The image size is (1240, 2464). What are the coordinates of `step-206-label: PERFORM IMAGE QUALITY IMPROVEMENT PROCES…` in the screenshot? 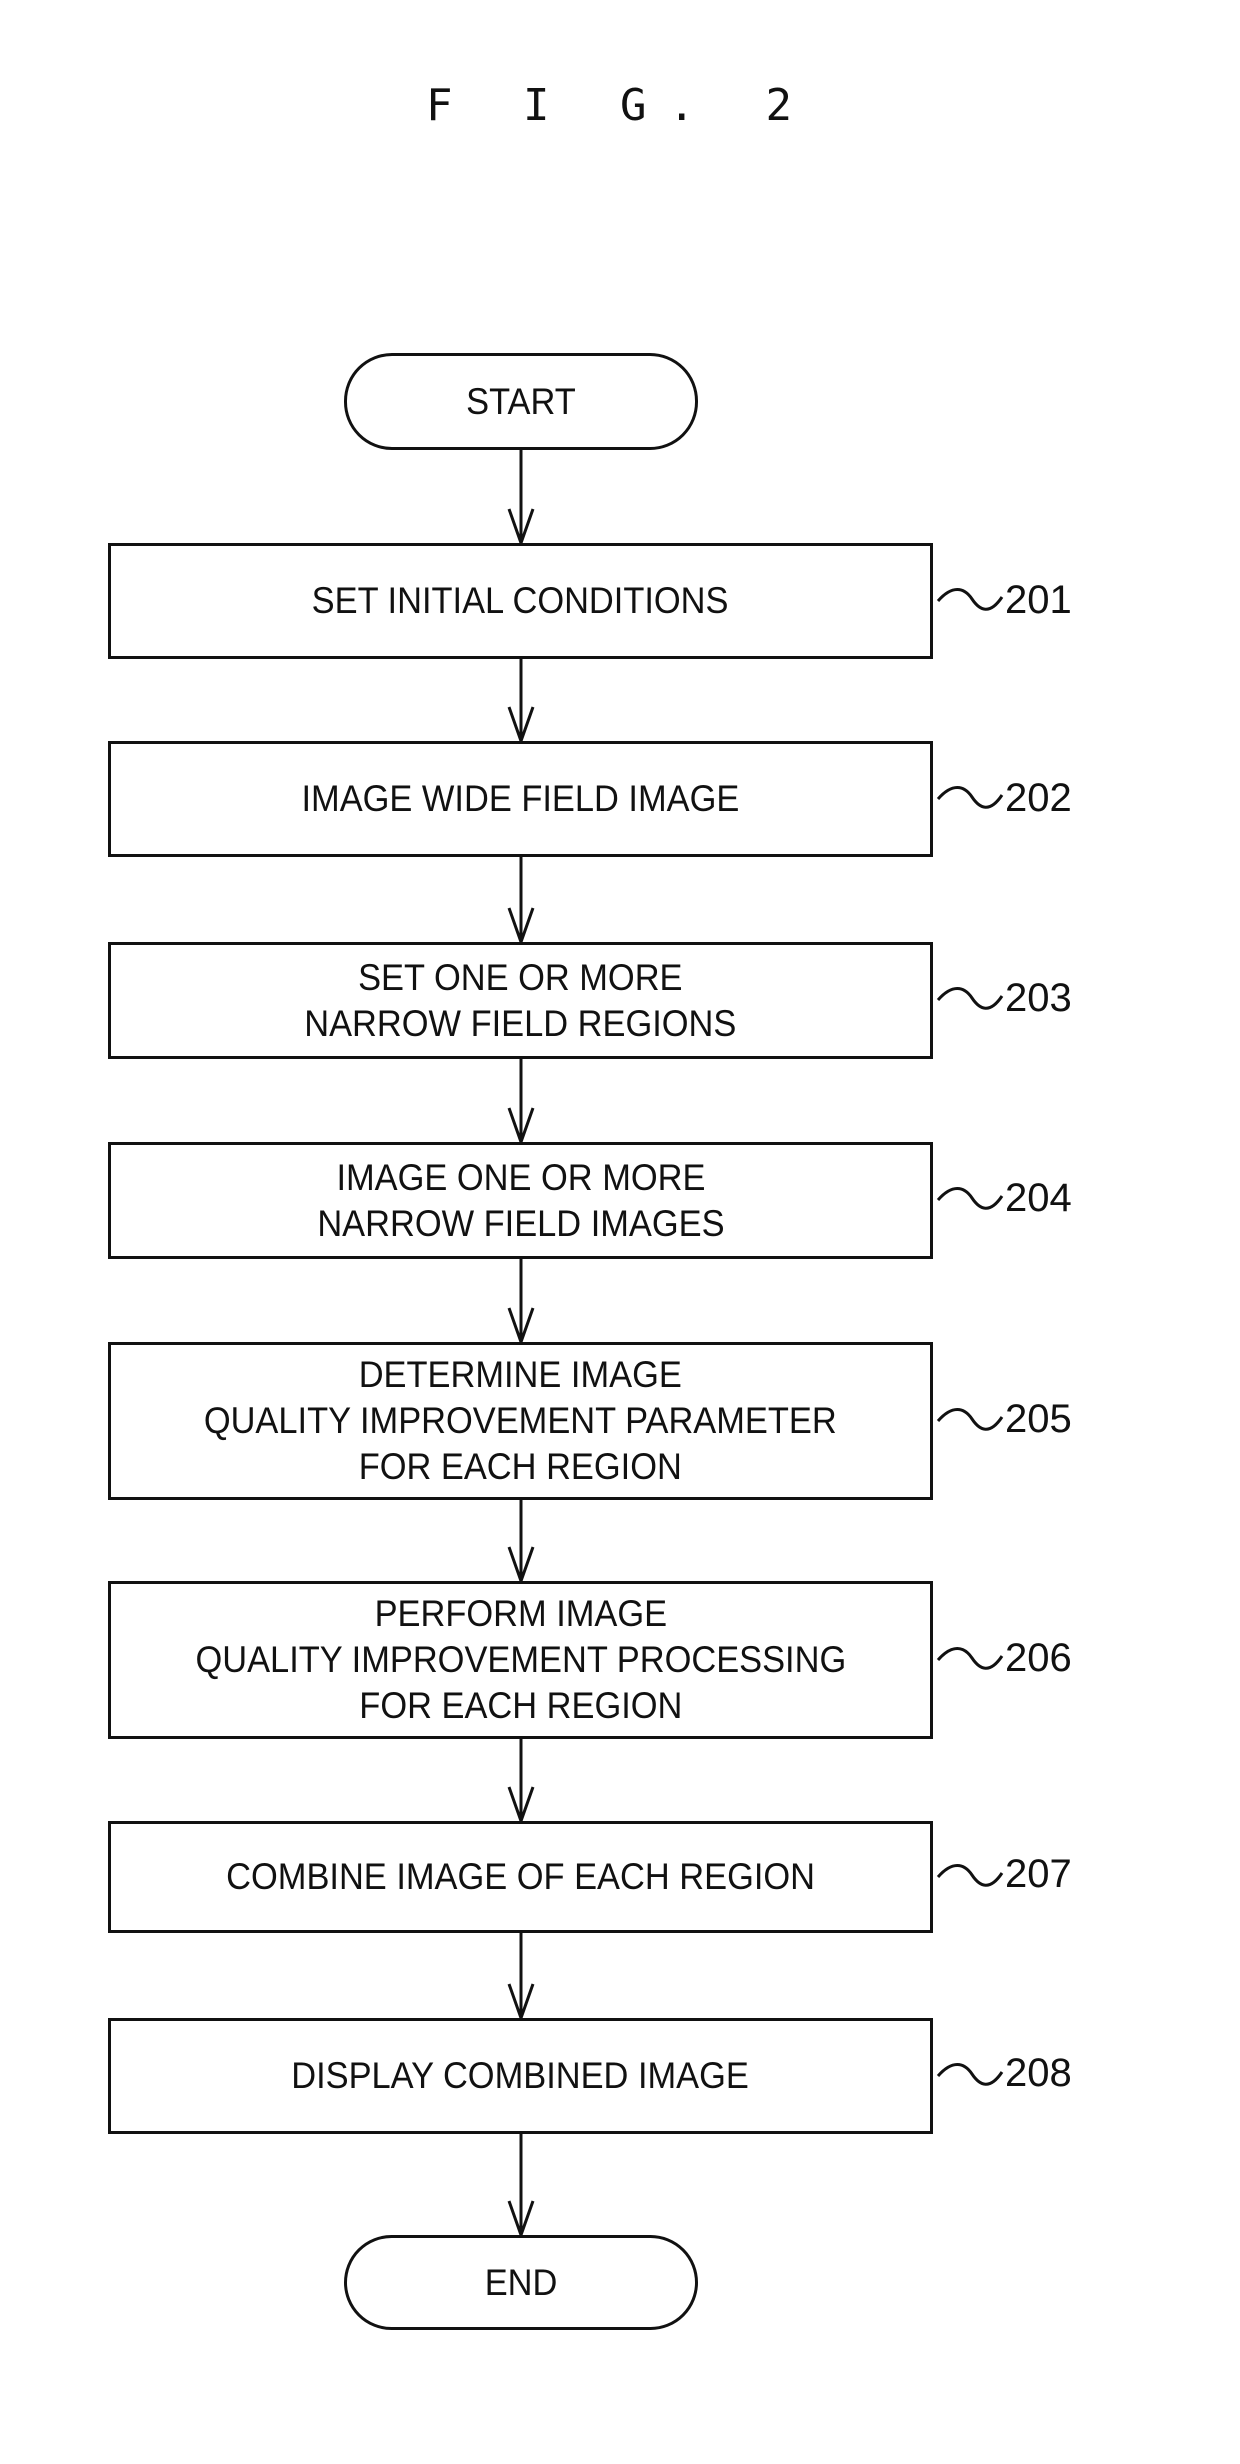 It's located at (520, 1659).